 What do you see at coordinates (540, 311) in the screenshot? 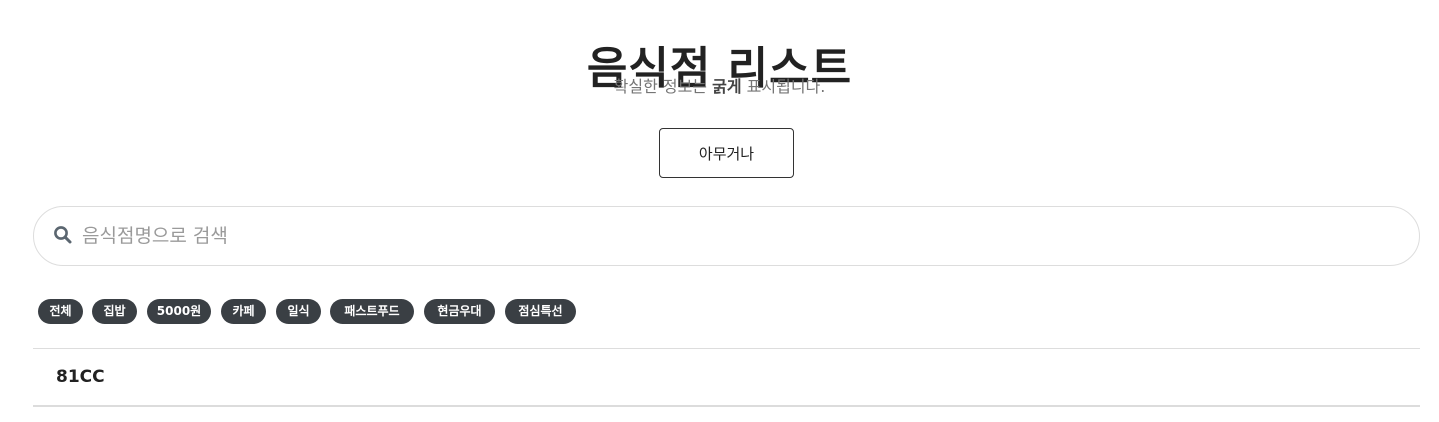
I see `filter-chip-lunch-special: 점심특선` at bounding box center [540, 311].